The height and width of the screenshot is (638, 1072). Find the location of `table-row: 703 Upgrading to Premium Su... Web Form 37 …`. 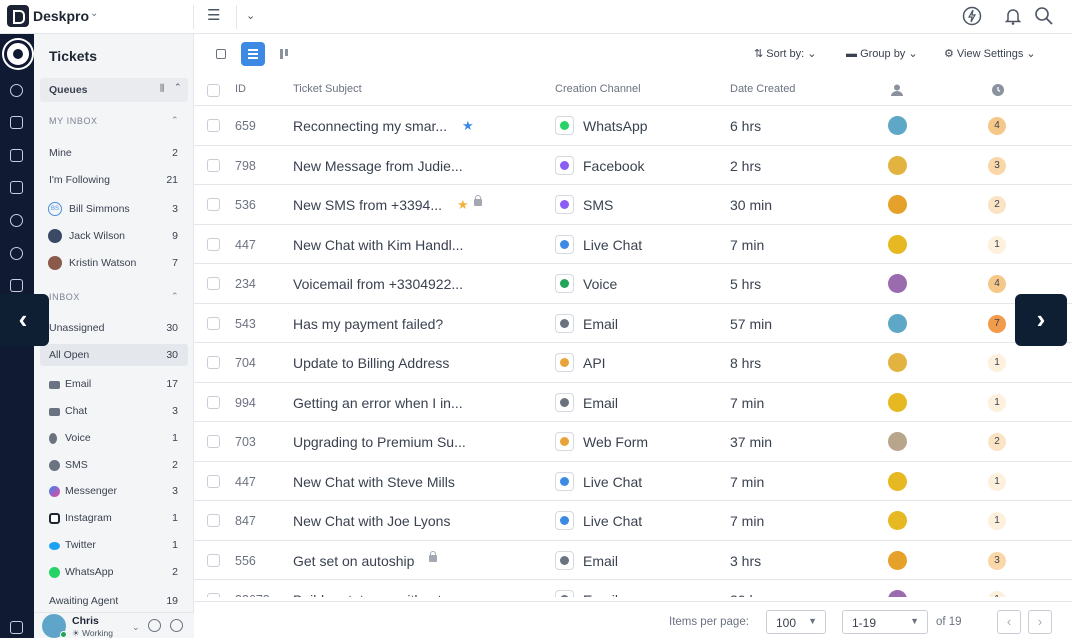

table-row: 703 Upgrading to Premium Su... Web Form 37 … is located at coordinates (633, 442).